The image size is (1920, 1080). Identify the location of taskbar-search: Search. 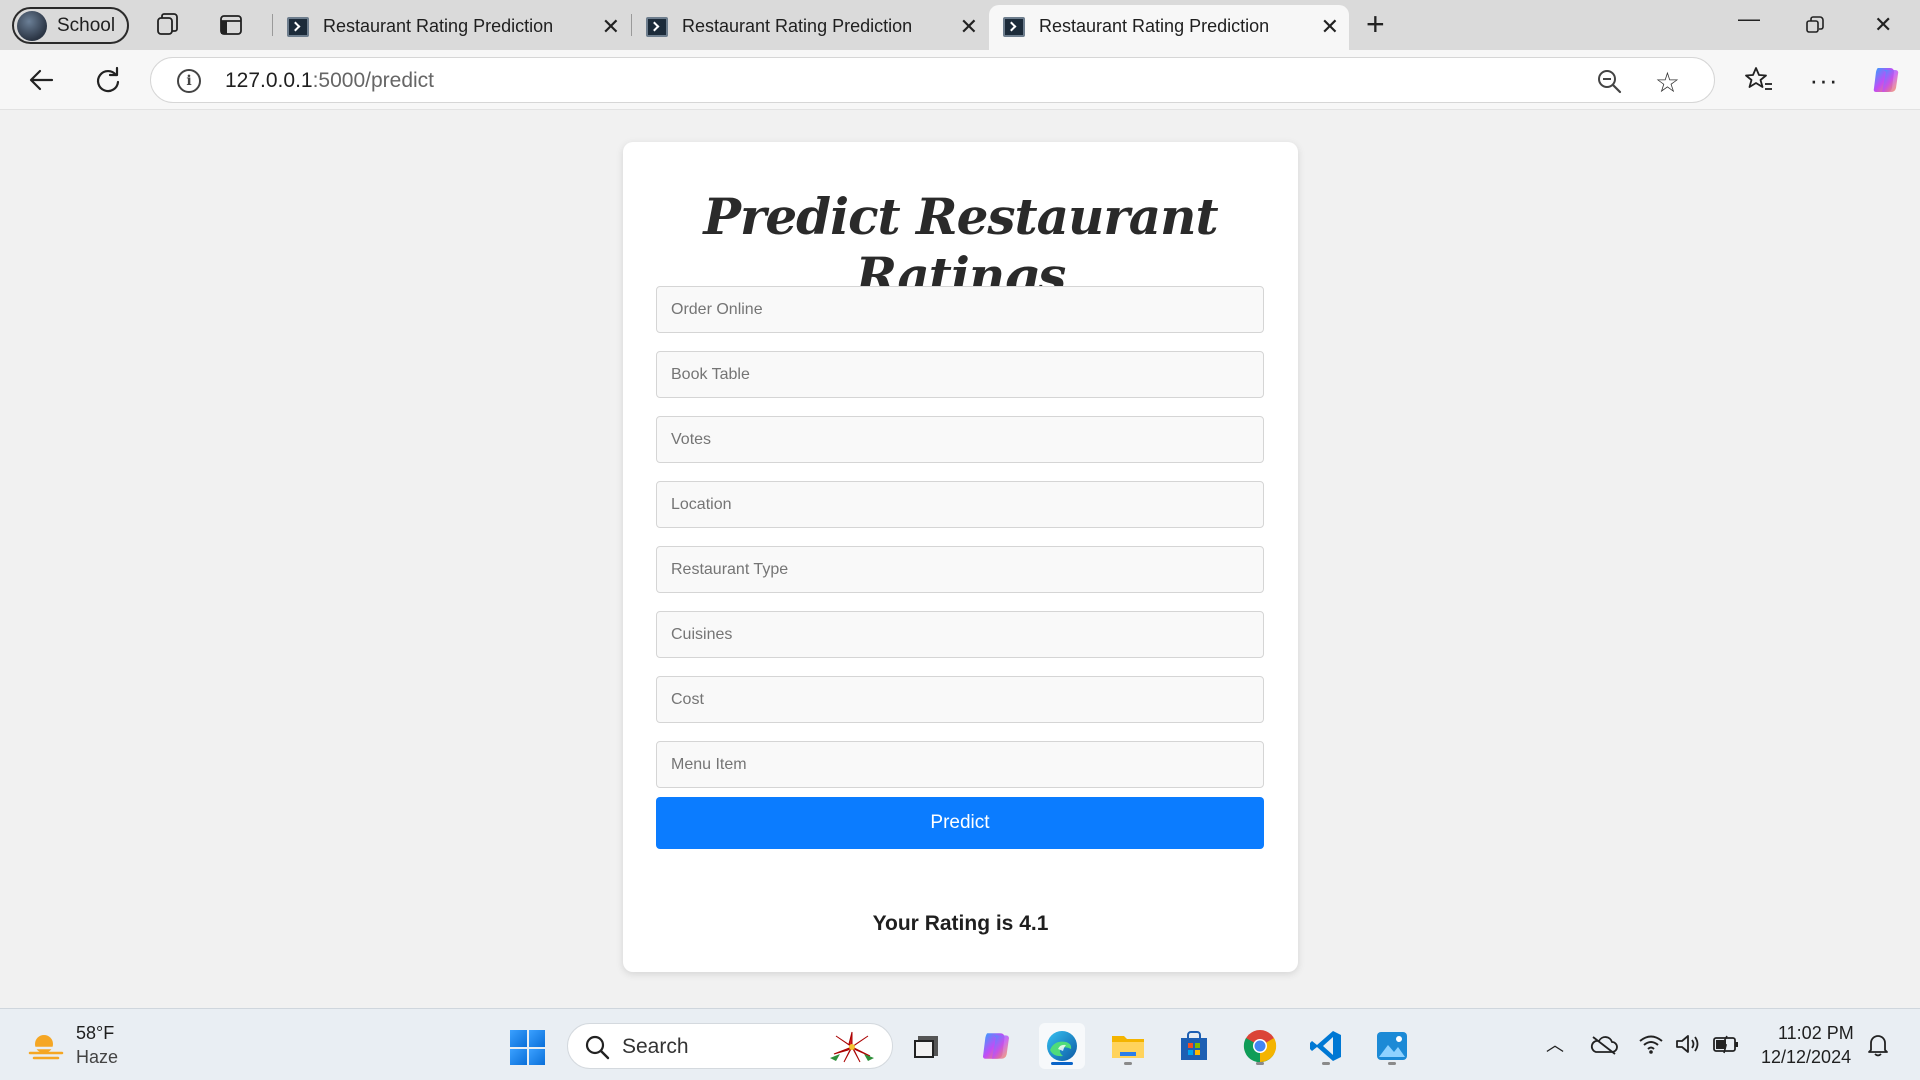
(730, 1046).